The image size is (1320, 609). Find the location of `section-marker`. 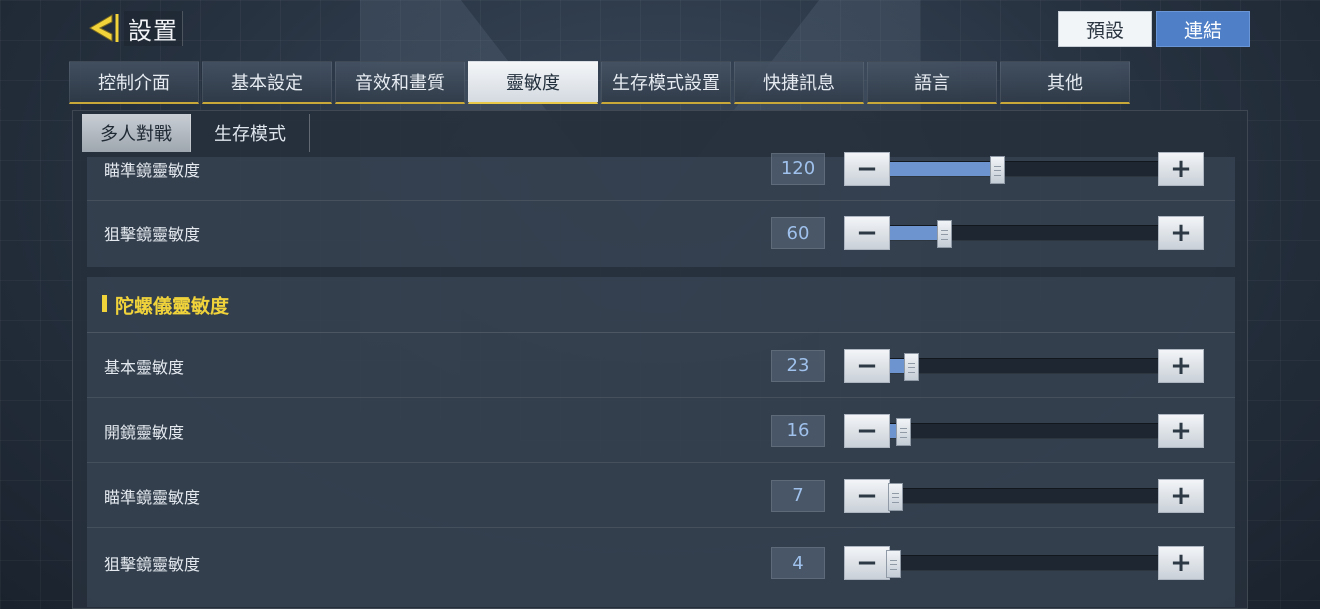

section-marker is located at coordinates (104, 303).